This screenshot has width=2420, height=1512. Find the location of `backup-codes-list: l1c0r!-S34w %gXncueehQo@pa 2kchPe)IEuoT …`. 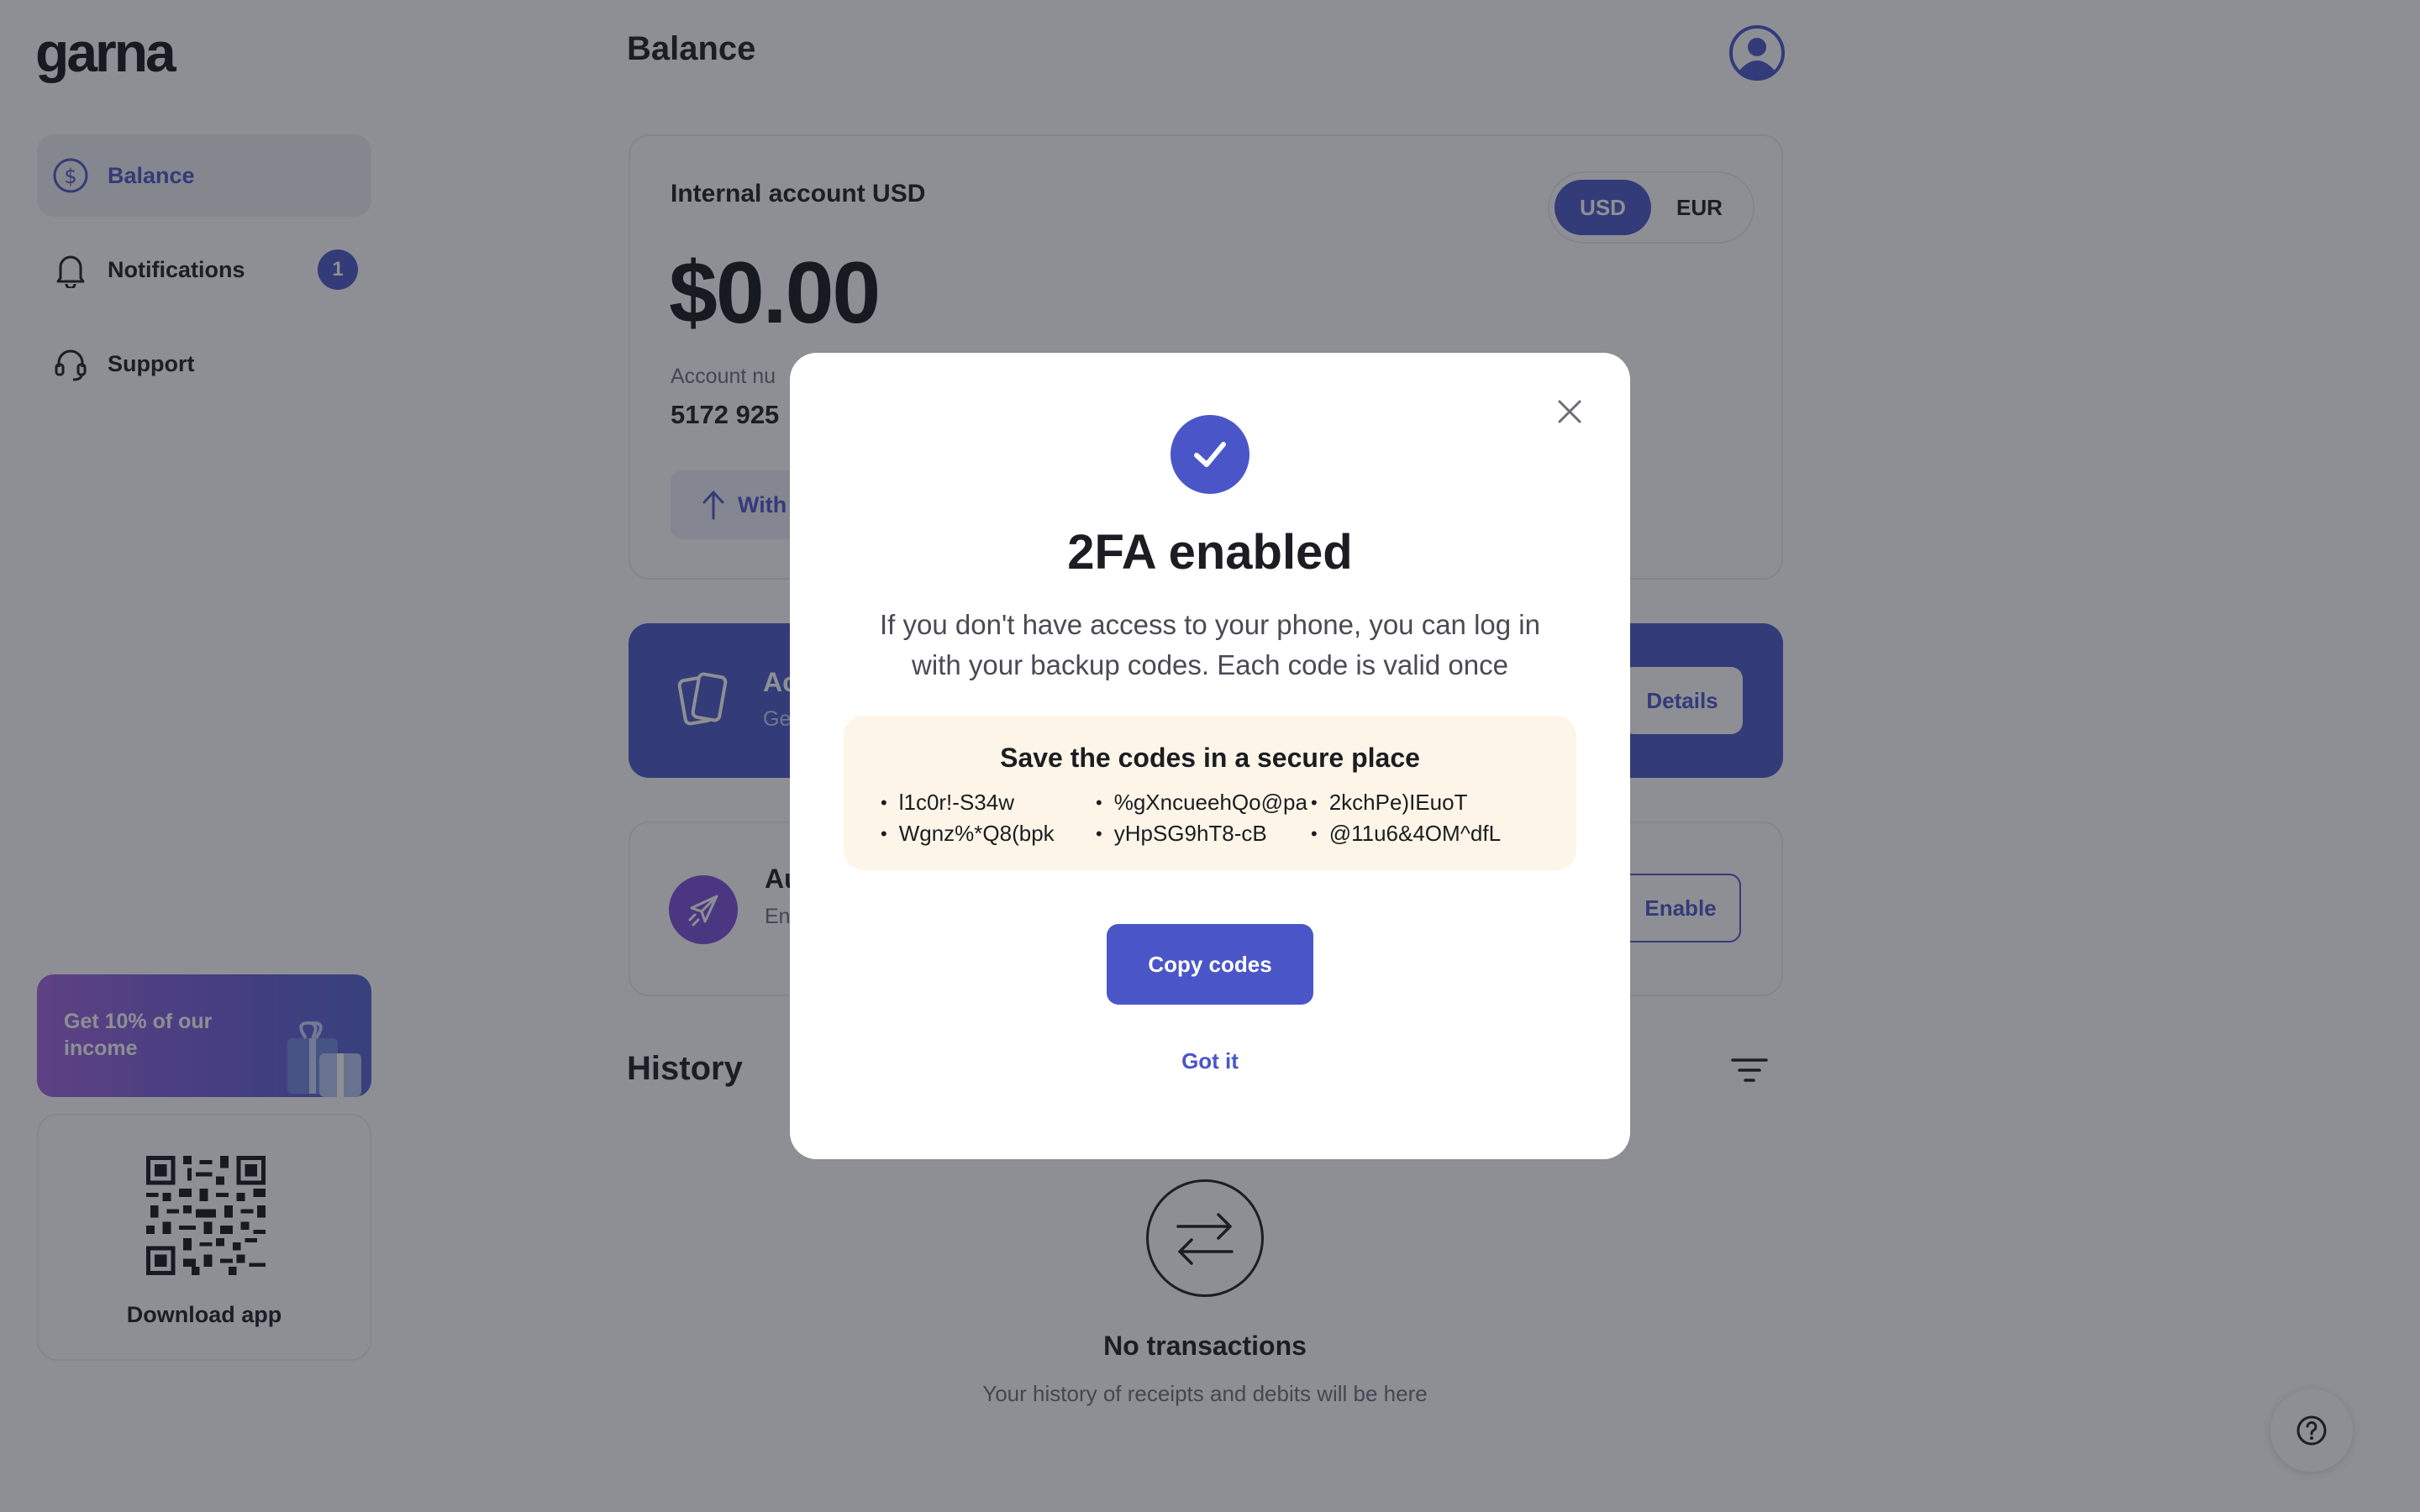

backup-codes-list: l1c0r!-S34w %gXncueehQo@pa 2kchPe)IEuoT … is located at coordinates (1217, 818).